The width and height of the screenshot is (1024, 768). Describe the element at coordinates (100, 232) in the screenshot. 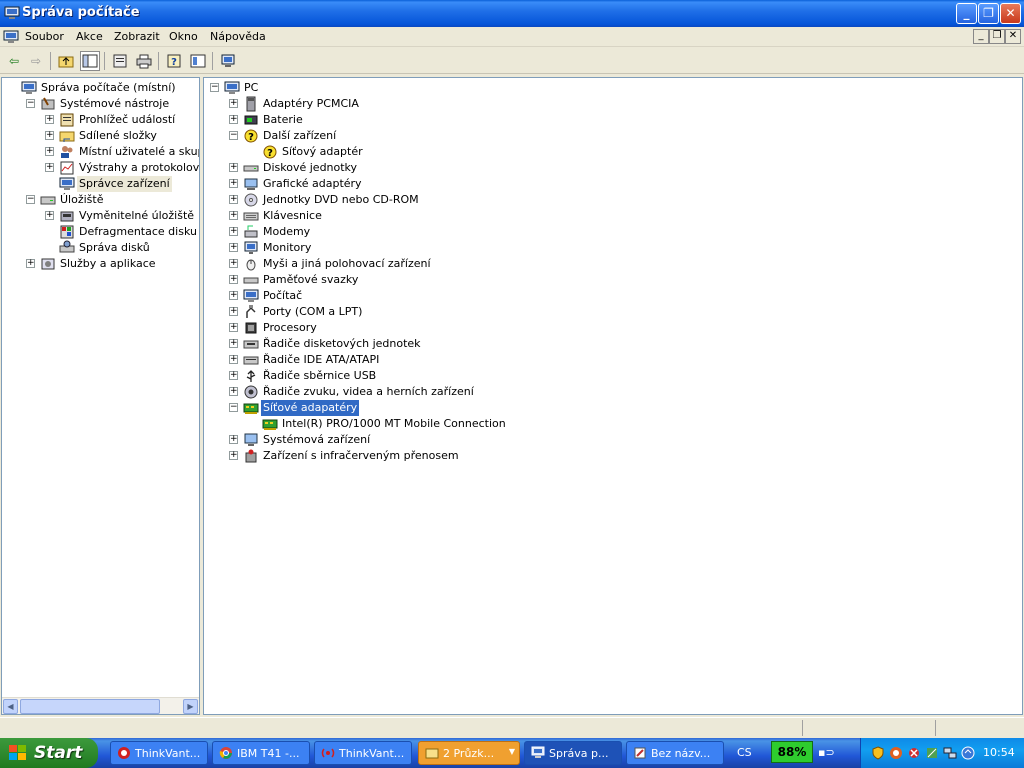

I see `console-tree-item: Defragmentace disku` at that location.